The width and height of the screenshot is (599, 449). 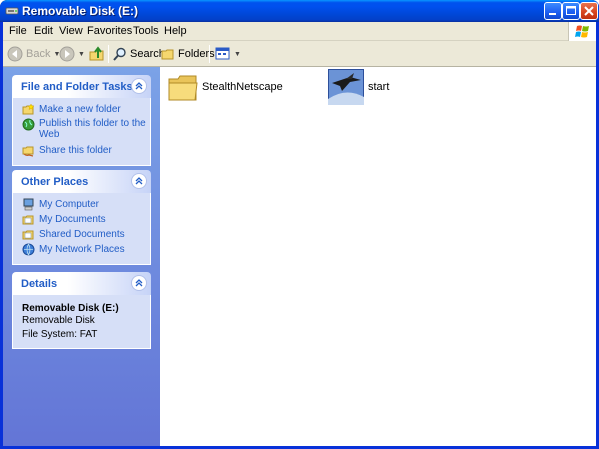 I want to click on maximize-icon, so click(x=571, y=10).